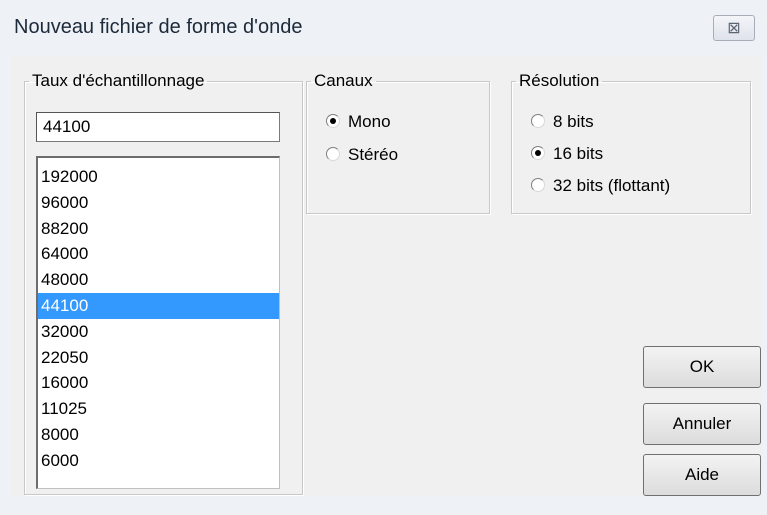 This screenshot has width=767, height=515. What do you see at coordinates (702, 367) in the screenshot?
I see `ok-button: OK` at bounding box center [702, 367].